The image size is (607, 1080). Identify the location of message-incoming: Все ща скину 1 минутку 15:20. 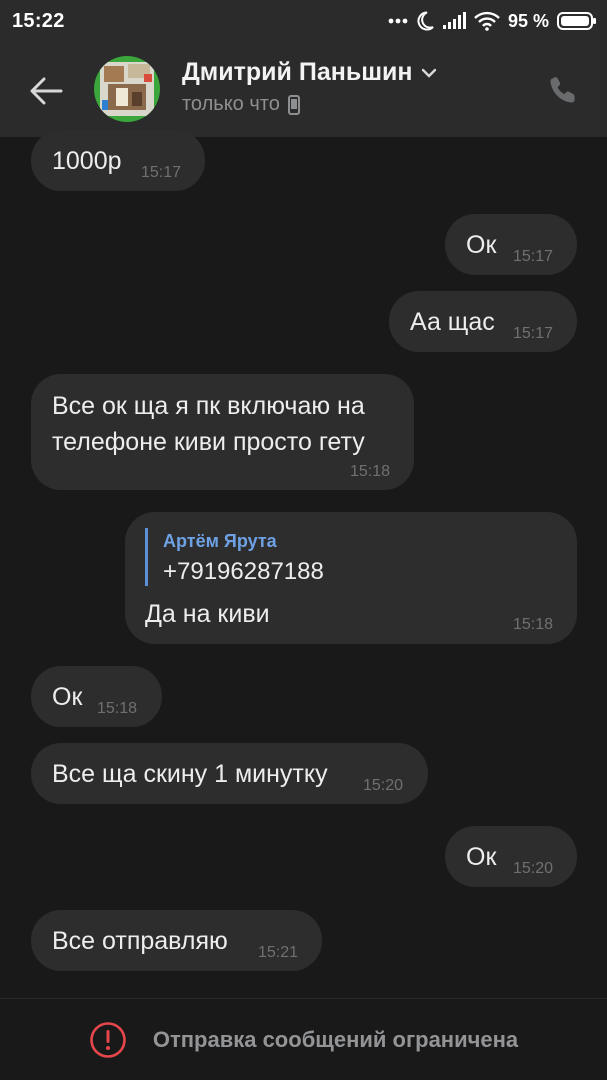
(229, 773).